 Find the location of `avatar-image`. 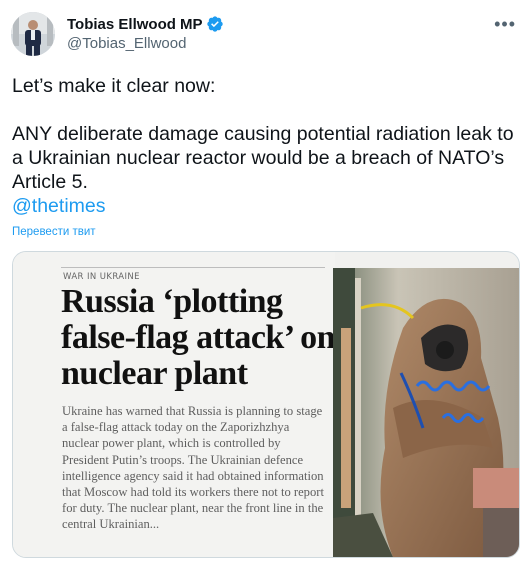

avatar-image is located at coordinates (33, 34).